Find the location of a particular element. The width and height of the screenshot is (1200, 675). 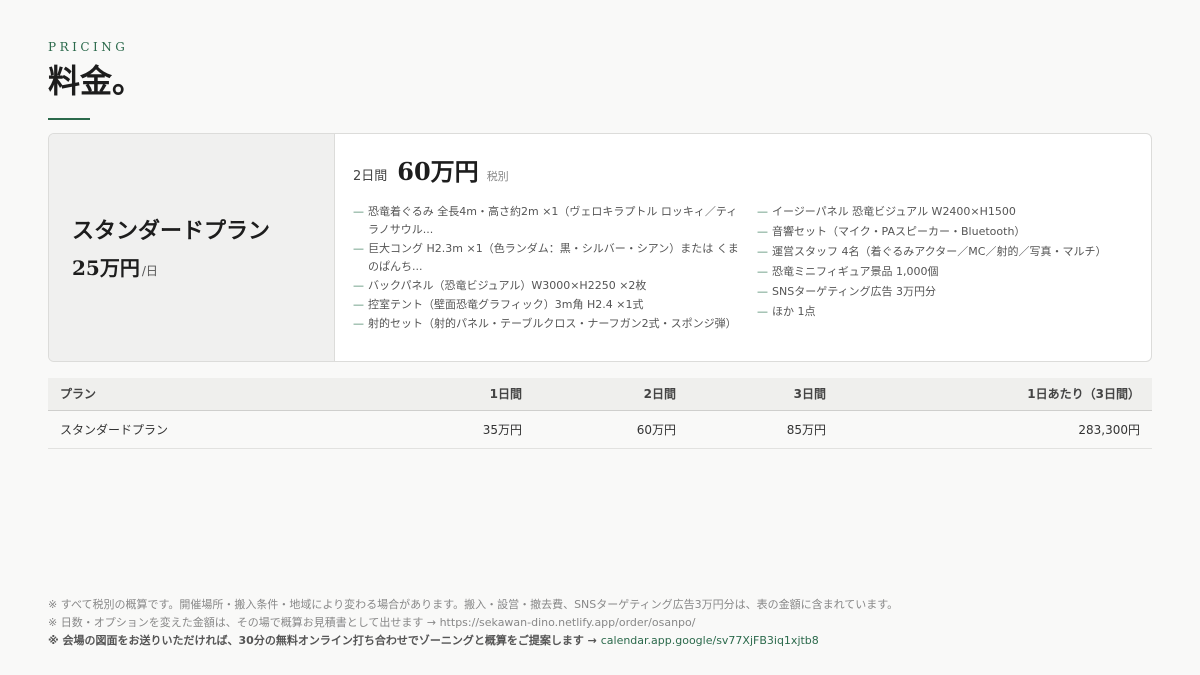

table-cell-2days: 60万円 is located at coordinates (611, 429).